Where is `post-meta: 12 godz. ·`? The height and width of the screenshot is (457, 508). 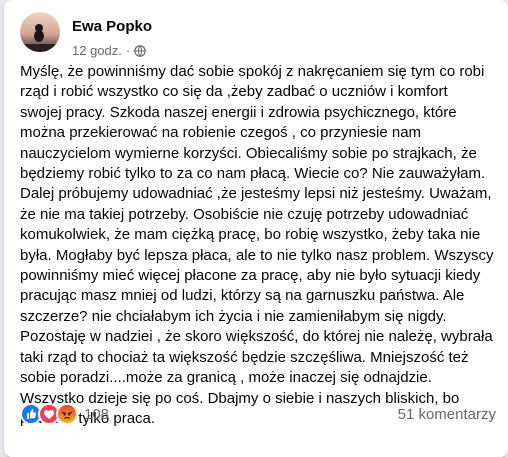 post-meta: 12 godz. · is located at coordinates (109, 50).